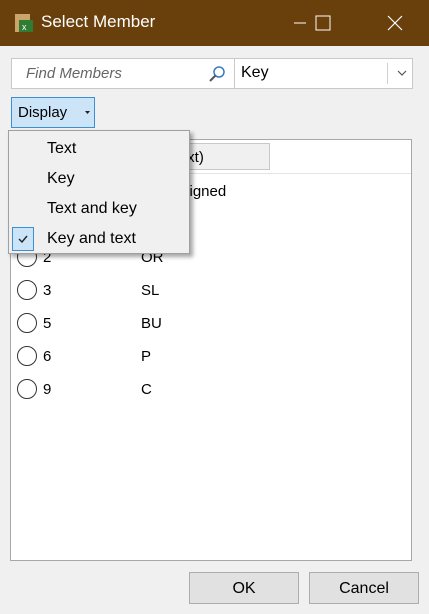 The height and width of the screenshot is (614, 429). Describe the element at coordinates (92, 208) in the screenshot. I see `menu-item-label: Text and key` at that location.